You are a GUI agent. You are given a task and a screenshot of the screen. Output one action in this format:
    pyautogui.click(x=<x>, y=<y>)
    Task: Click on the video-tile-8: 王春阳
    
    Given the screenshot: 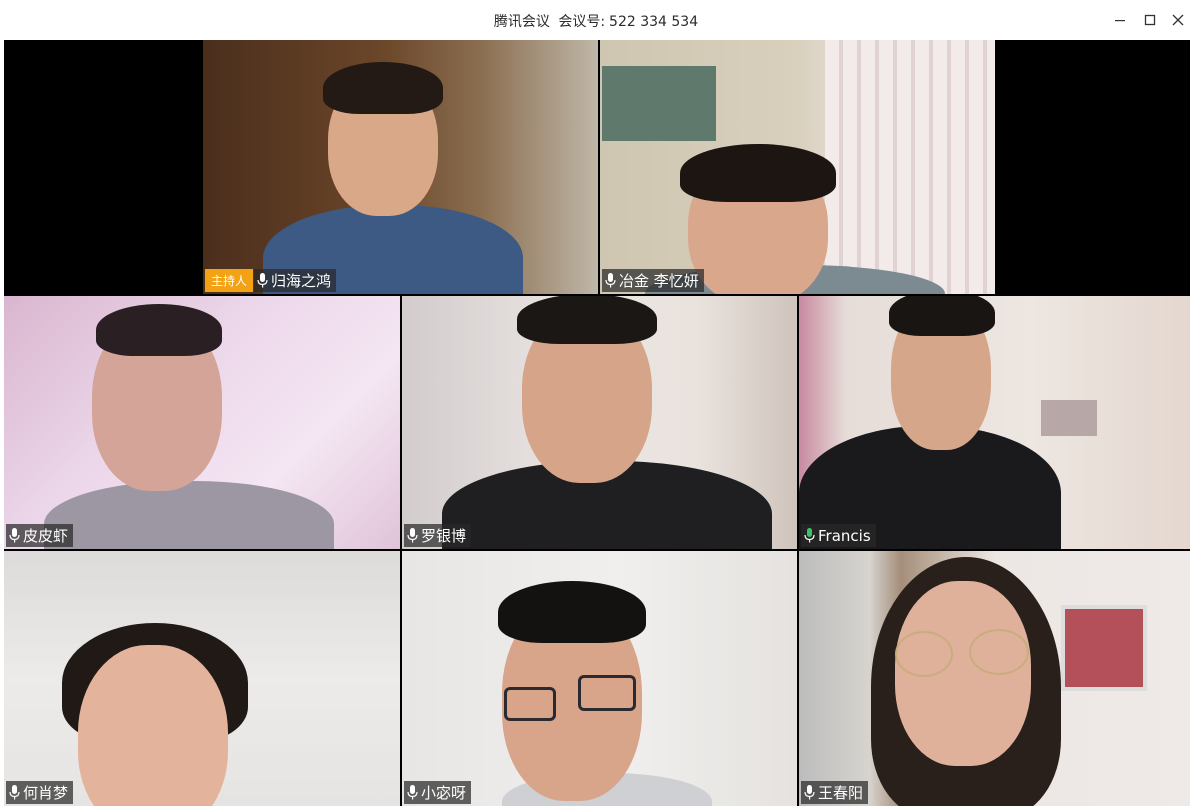 What is the action you would take?
    pyautogui.click(x=994, y=678)
    